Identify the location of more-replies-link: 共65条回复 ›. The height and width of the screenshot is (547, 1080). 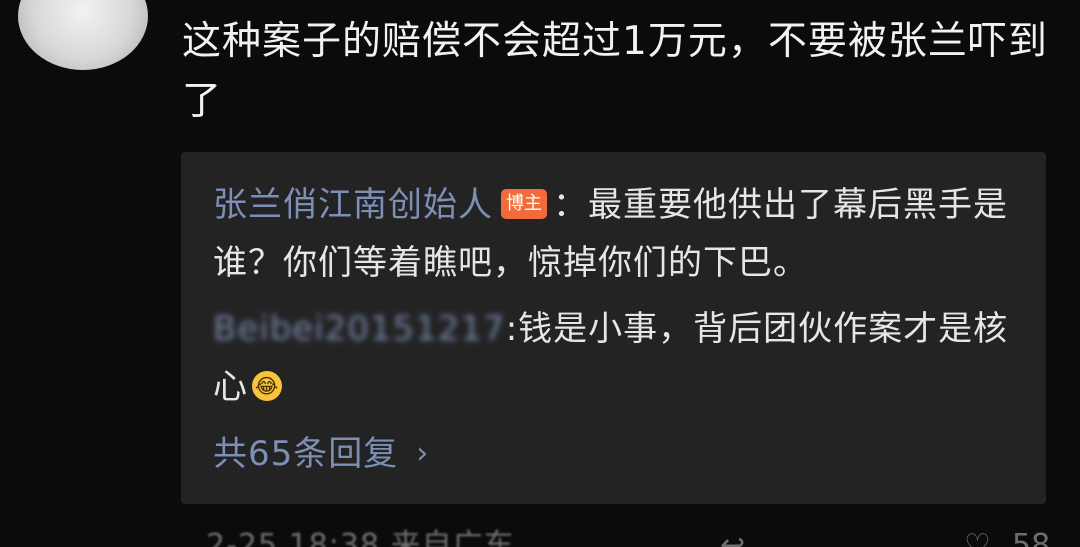
(321, 454).